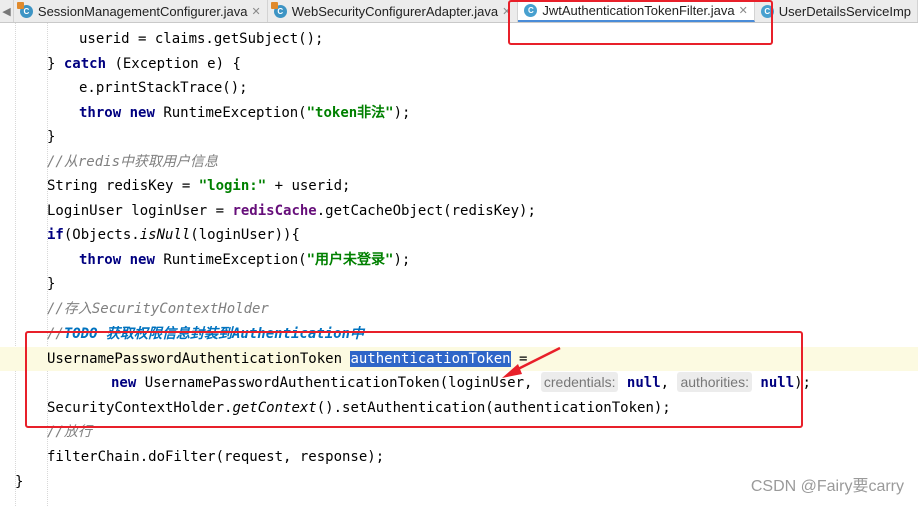 The height and width of the screenshot is (506, 918). I want to click on scroll-tabs-left-icon: ◀, so click(7, 11).